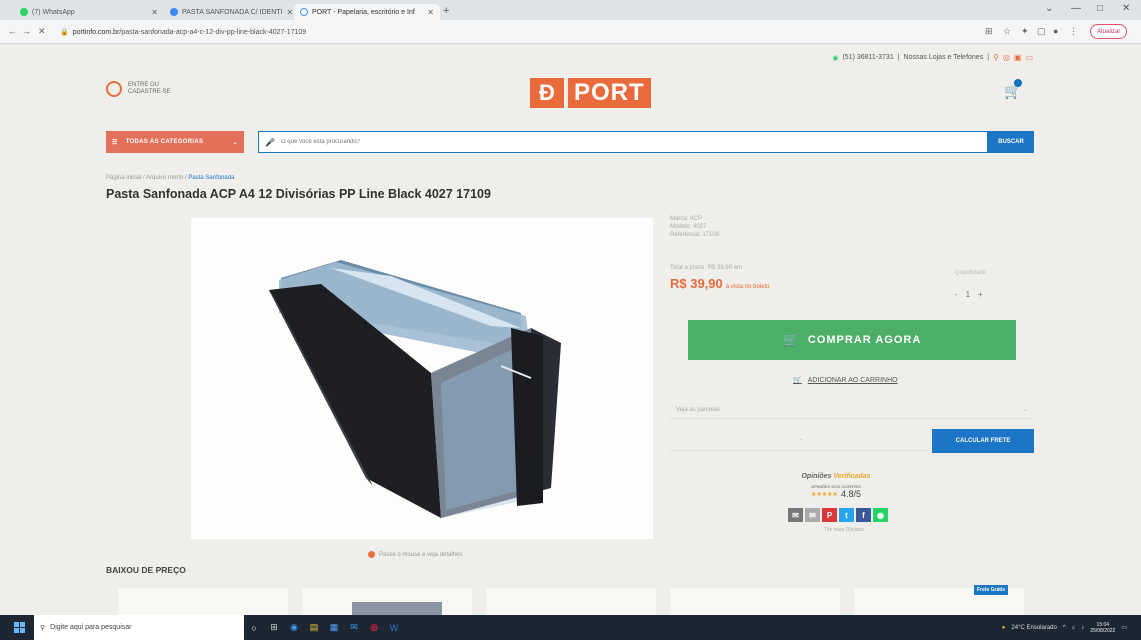 The image size is (1141, 640). Describe the element at coordinates (334, 627) in the screenshot. I see `store-icon: ▦` at that location.